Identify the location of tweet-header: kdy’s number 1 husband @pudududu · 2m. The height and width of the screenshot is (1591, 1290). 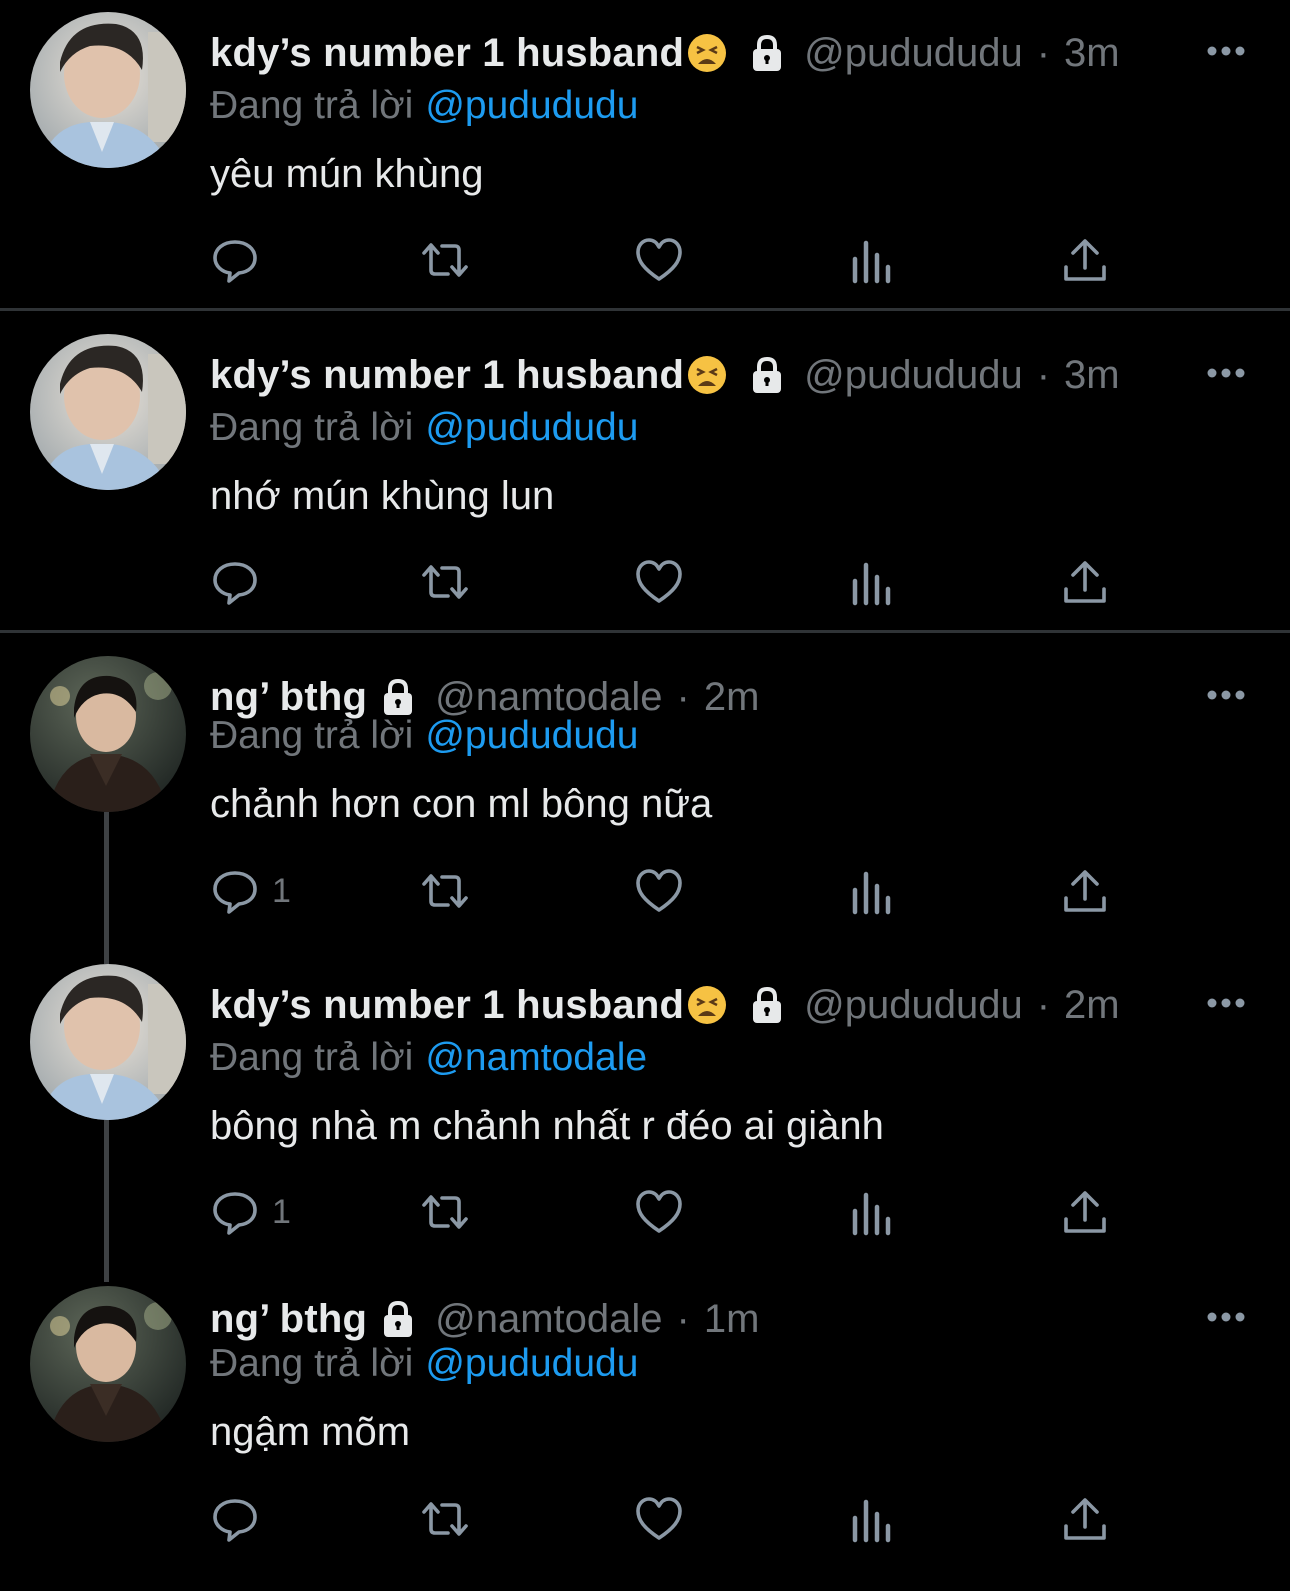
(680, 1005).